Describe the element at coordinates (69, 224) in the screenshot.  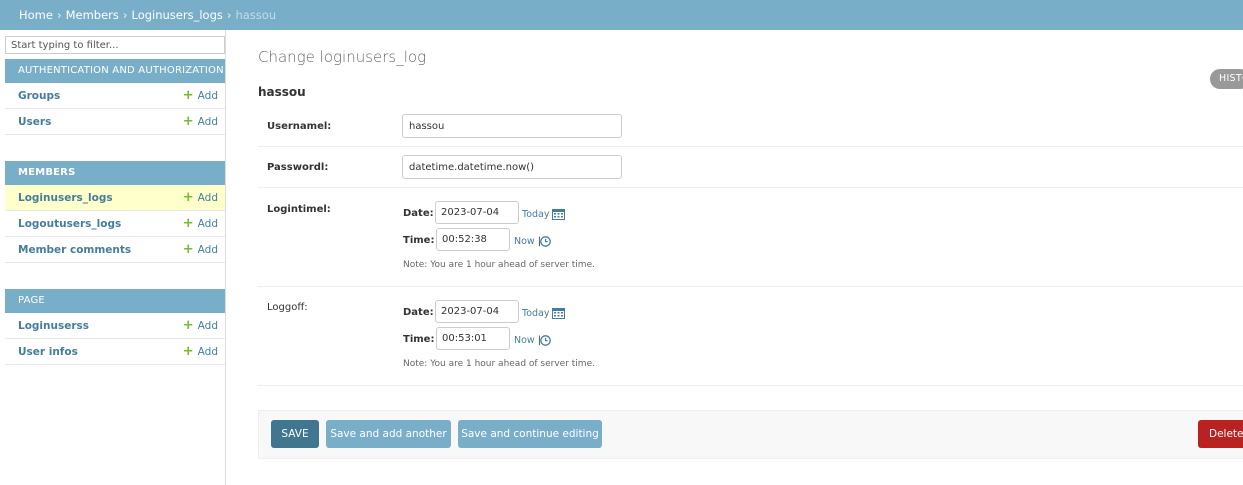
I see `sidebar-item-link: Logoutusers_logs` at that location.